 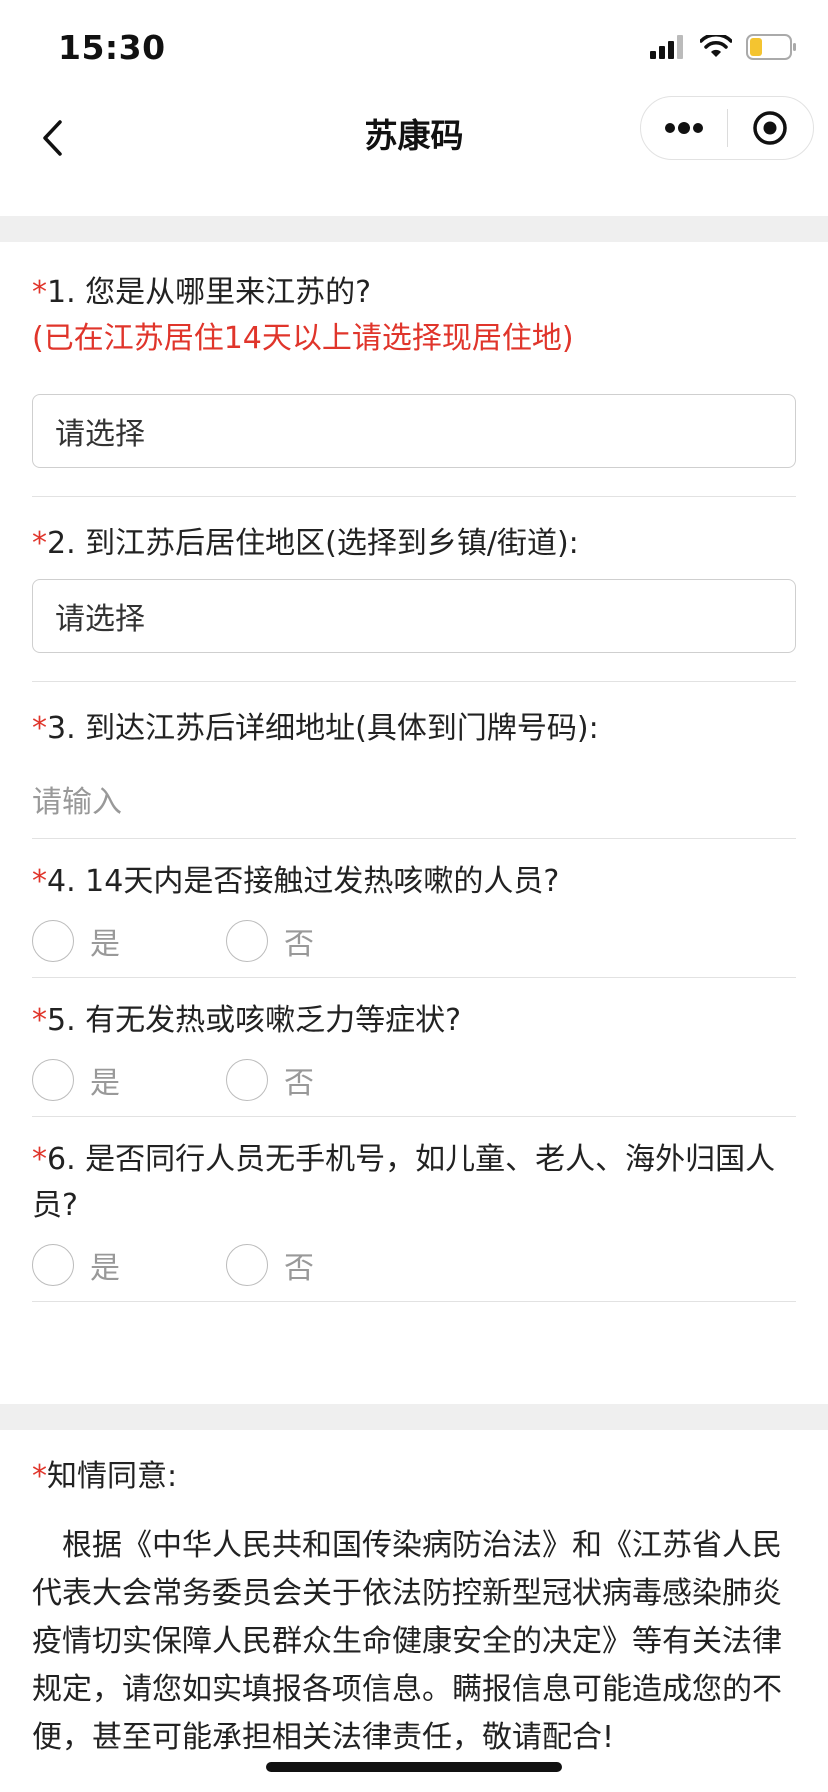 I want to click on question-3-text: 3. 到达江苏后详细地址(具体到门牌号码):, so click(x=323, y=728).